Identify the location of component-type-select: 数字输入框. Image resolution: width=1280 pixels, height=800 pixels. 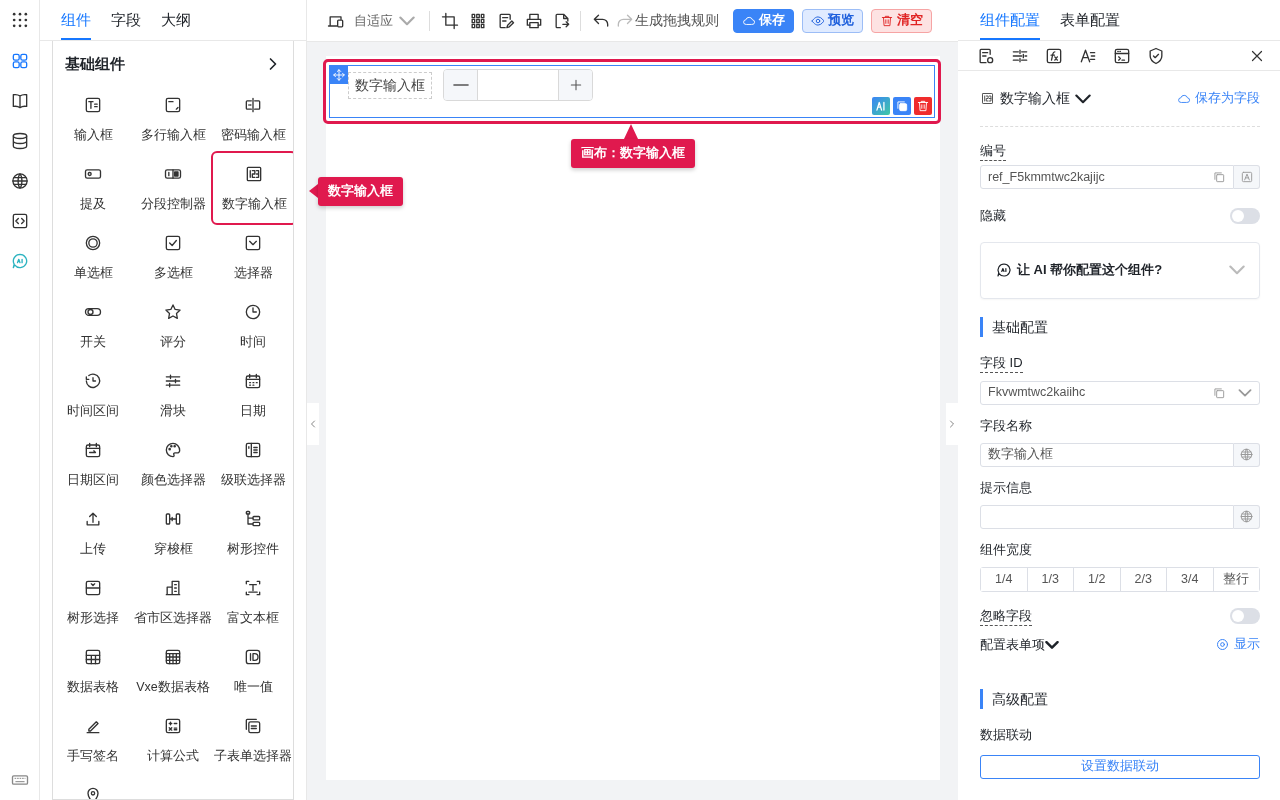
(1035, 98).